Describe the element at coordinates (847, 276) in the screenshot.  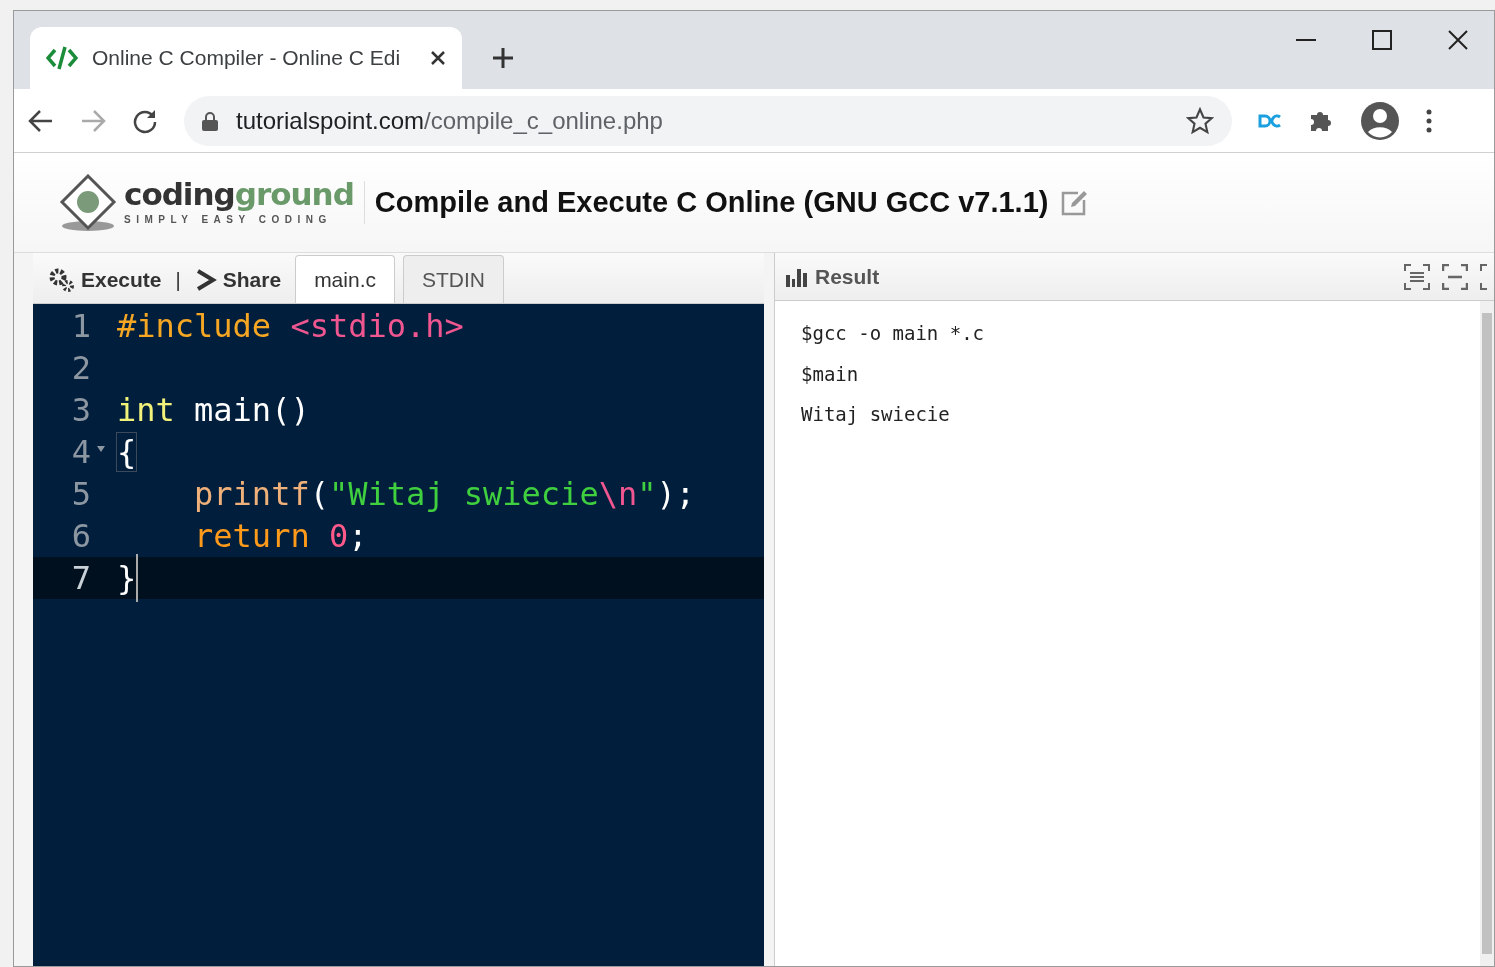
I see `panel-title: Result` at that location.